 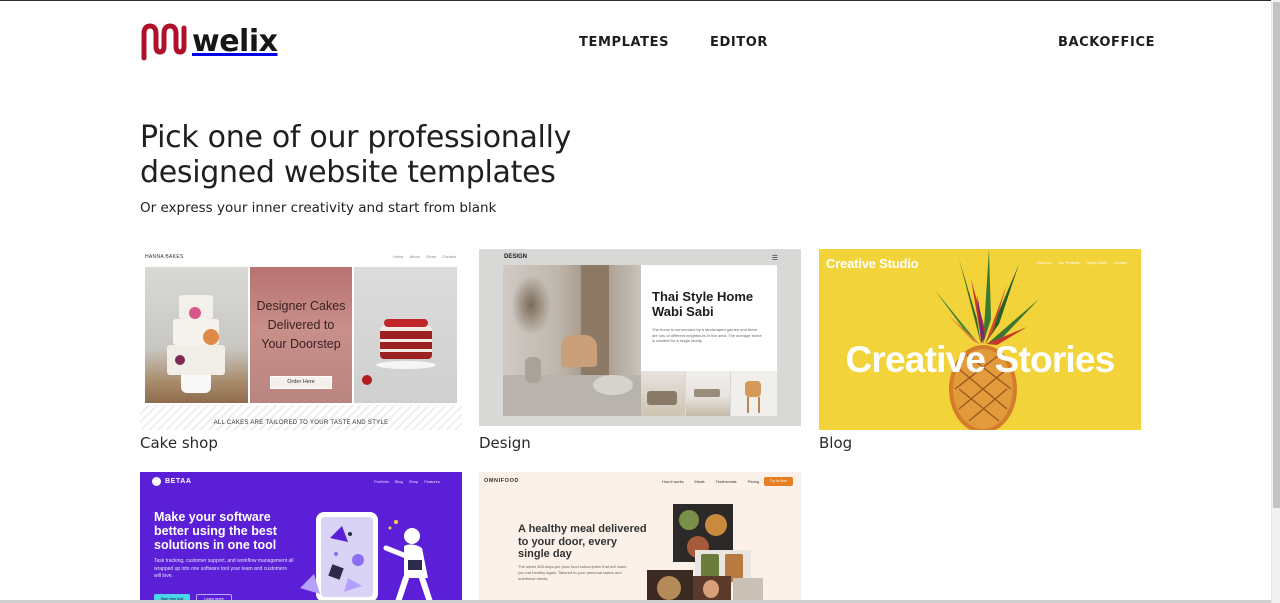 What do you see at coordinates (301, 382) in the screenshot?
I see `preview-order-button: Order Here` at bounding box center [301, 382].